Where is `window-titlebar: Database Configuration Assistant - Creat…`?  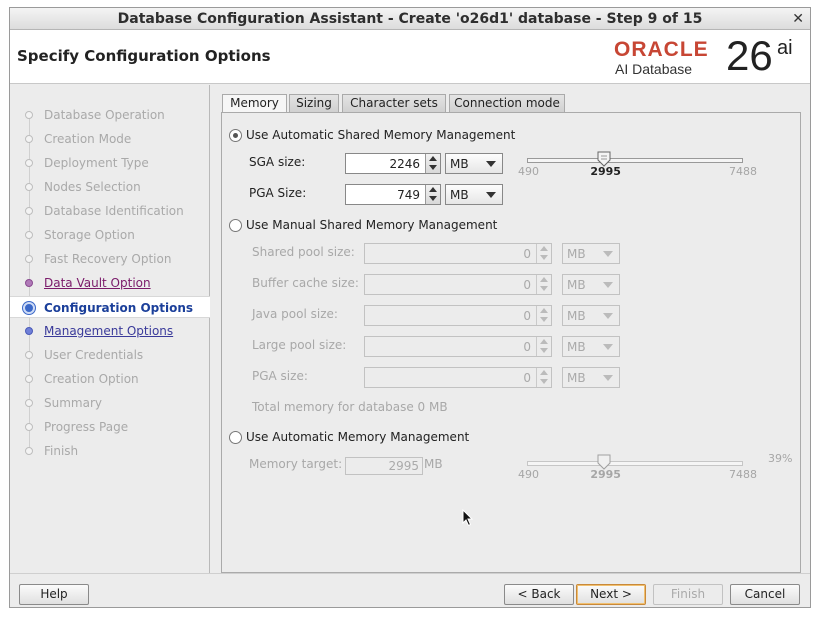 window-titlebar: Database Configuration Assistant - Creat… is located at coordinates (410, 19).